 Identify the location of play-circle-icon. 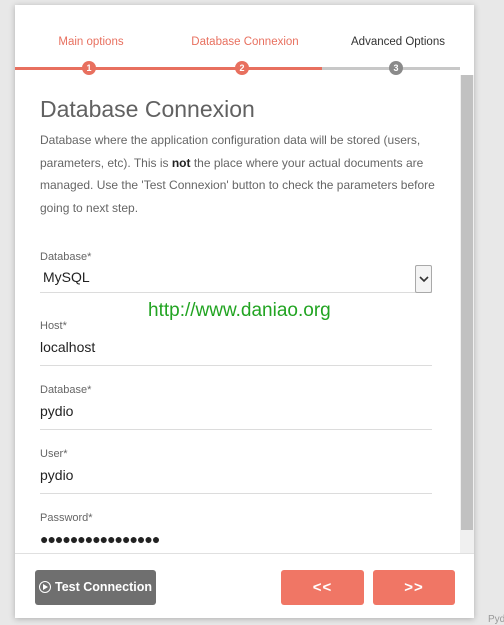
(45, 587).